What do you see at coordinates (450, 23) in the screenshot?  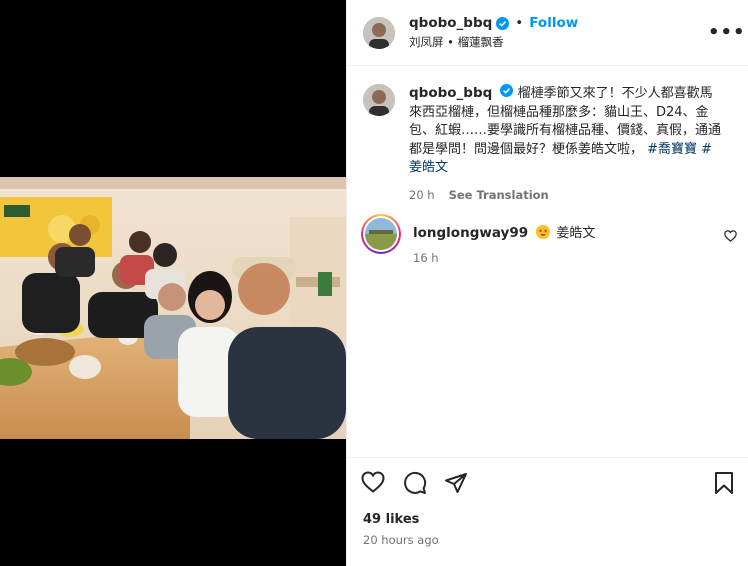 I see `author-username: qbobo_bbq` at bounding box center [450, 23].